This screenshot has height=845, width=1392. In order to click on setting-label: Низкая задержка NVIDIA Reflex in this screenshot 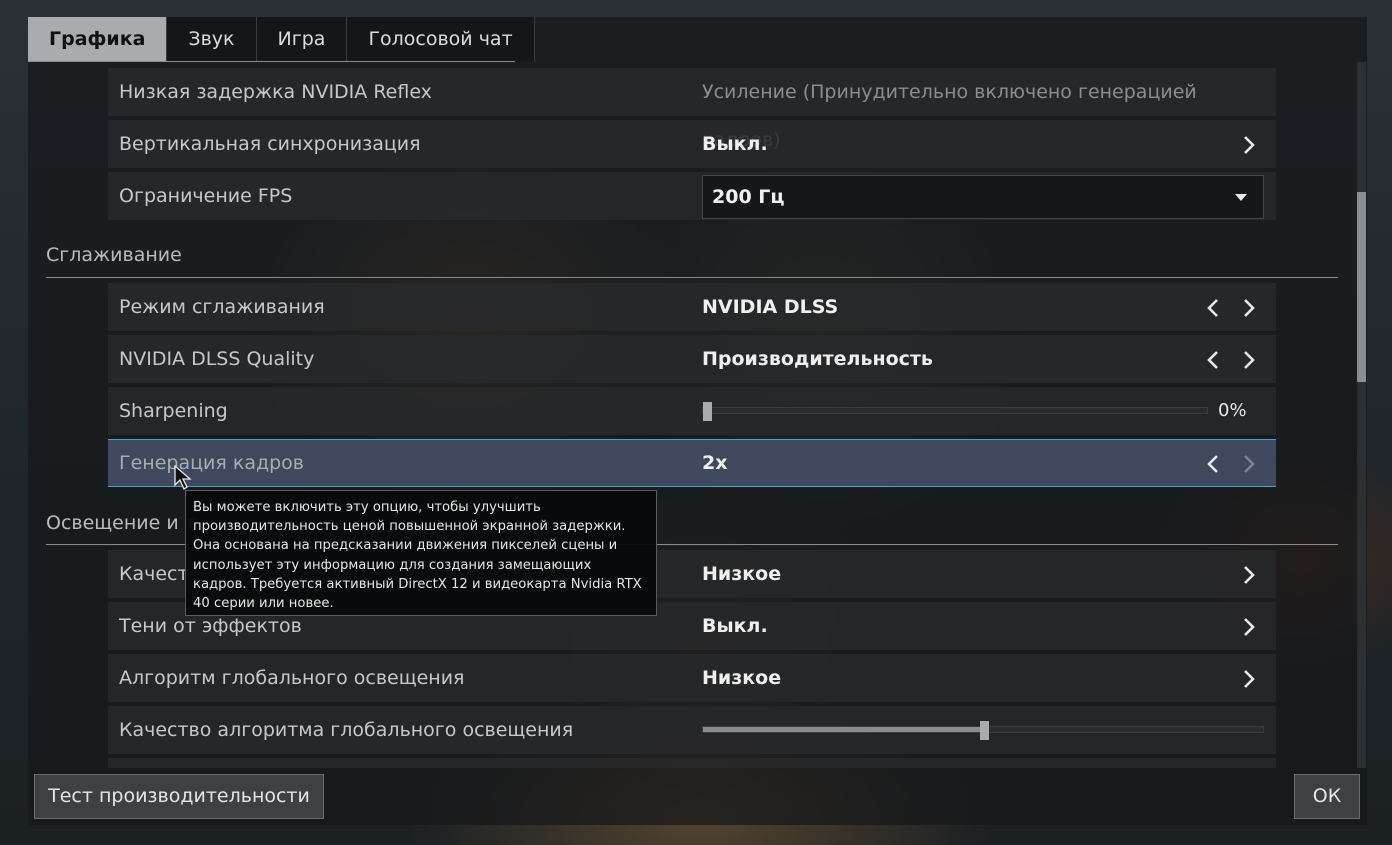, I will do `click(275, 92)`.